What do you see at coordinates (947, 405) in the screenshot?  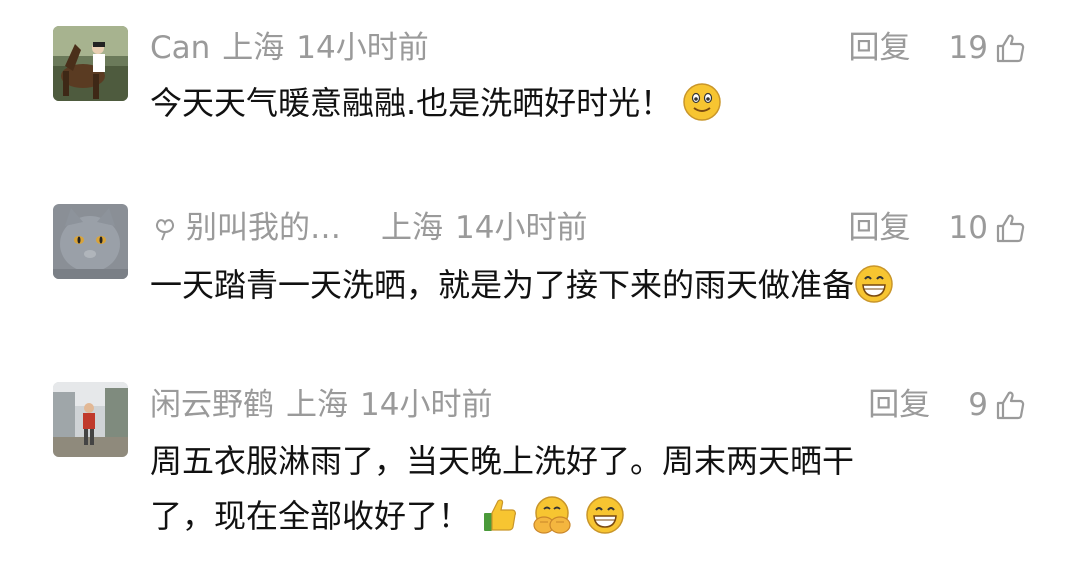 I see `comment-actions: 回复 9` at bounding box center [947, 405].